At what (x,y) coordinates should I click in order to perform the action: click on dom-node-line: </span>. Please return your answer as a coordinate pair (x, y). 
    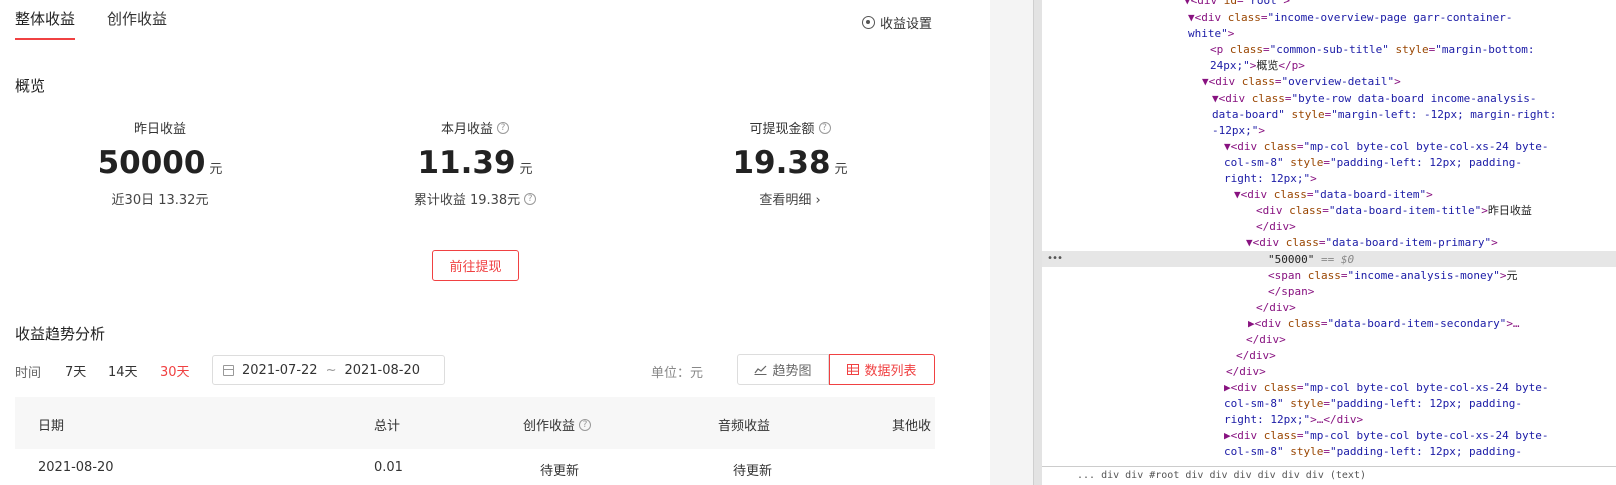
    Looking at the image, I should click on (1291, 292).